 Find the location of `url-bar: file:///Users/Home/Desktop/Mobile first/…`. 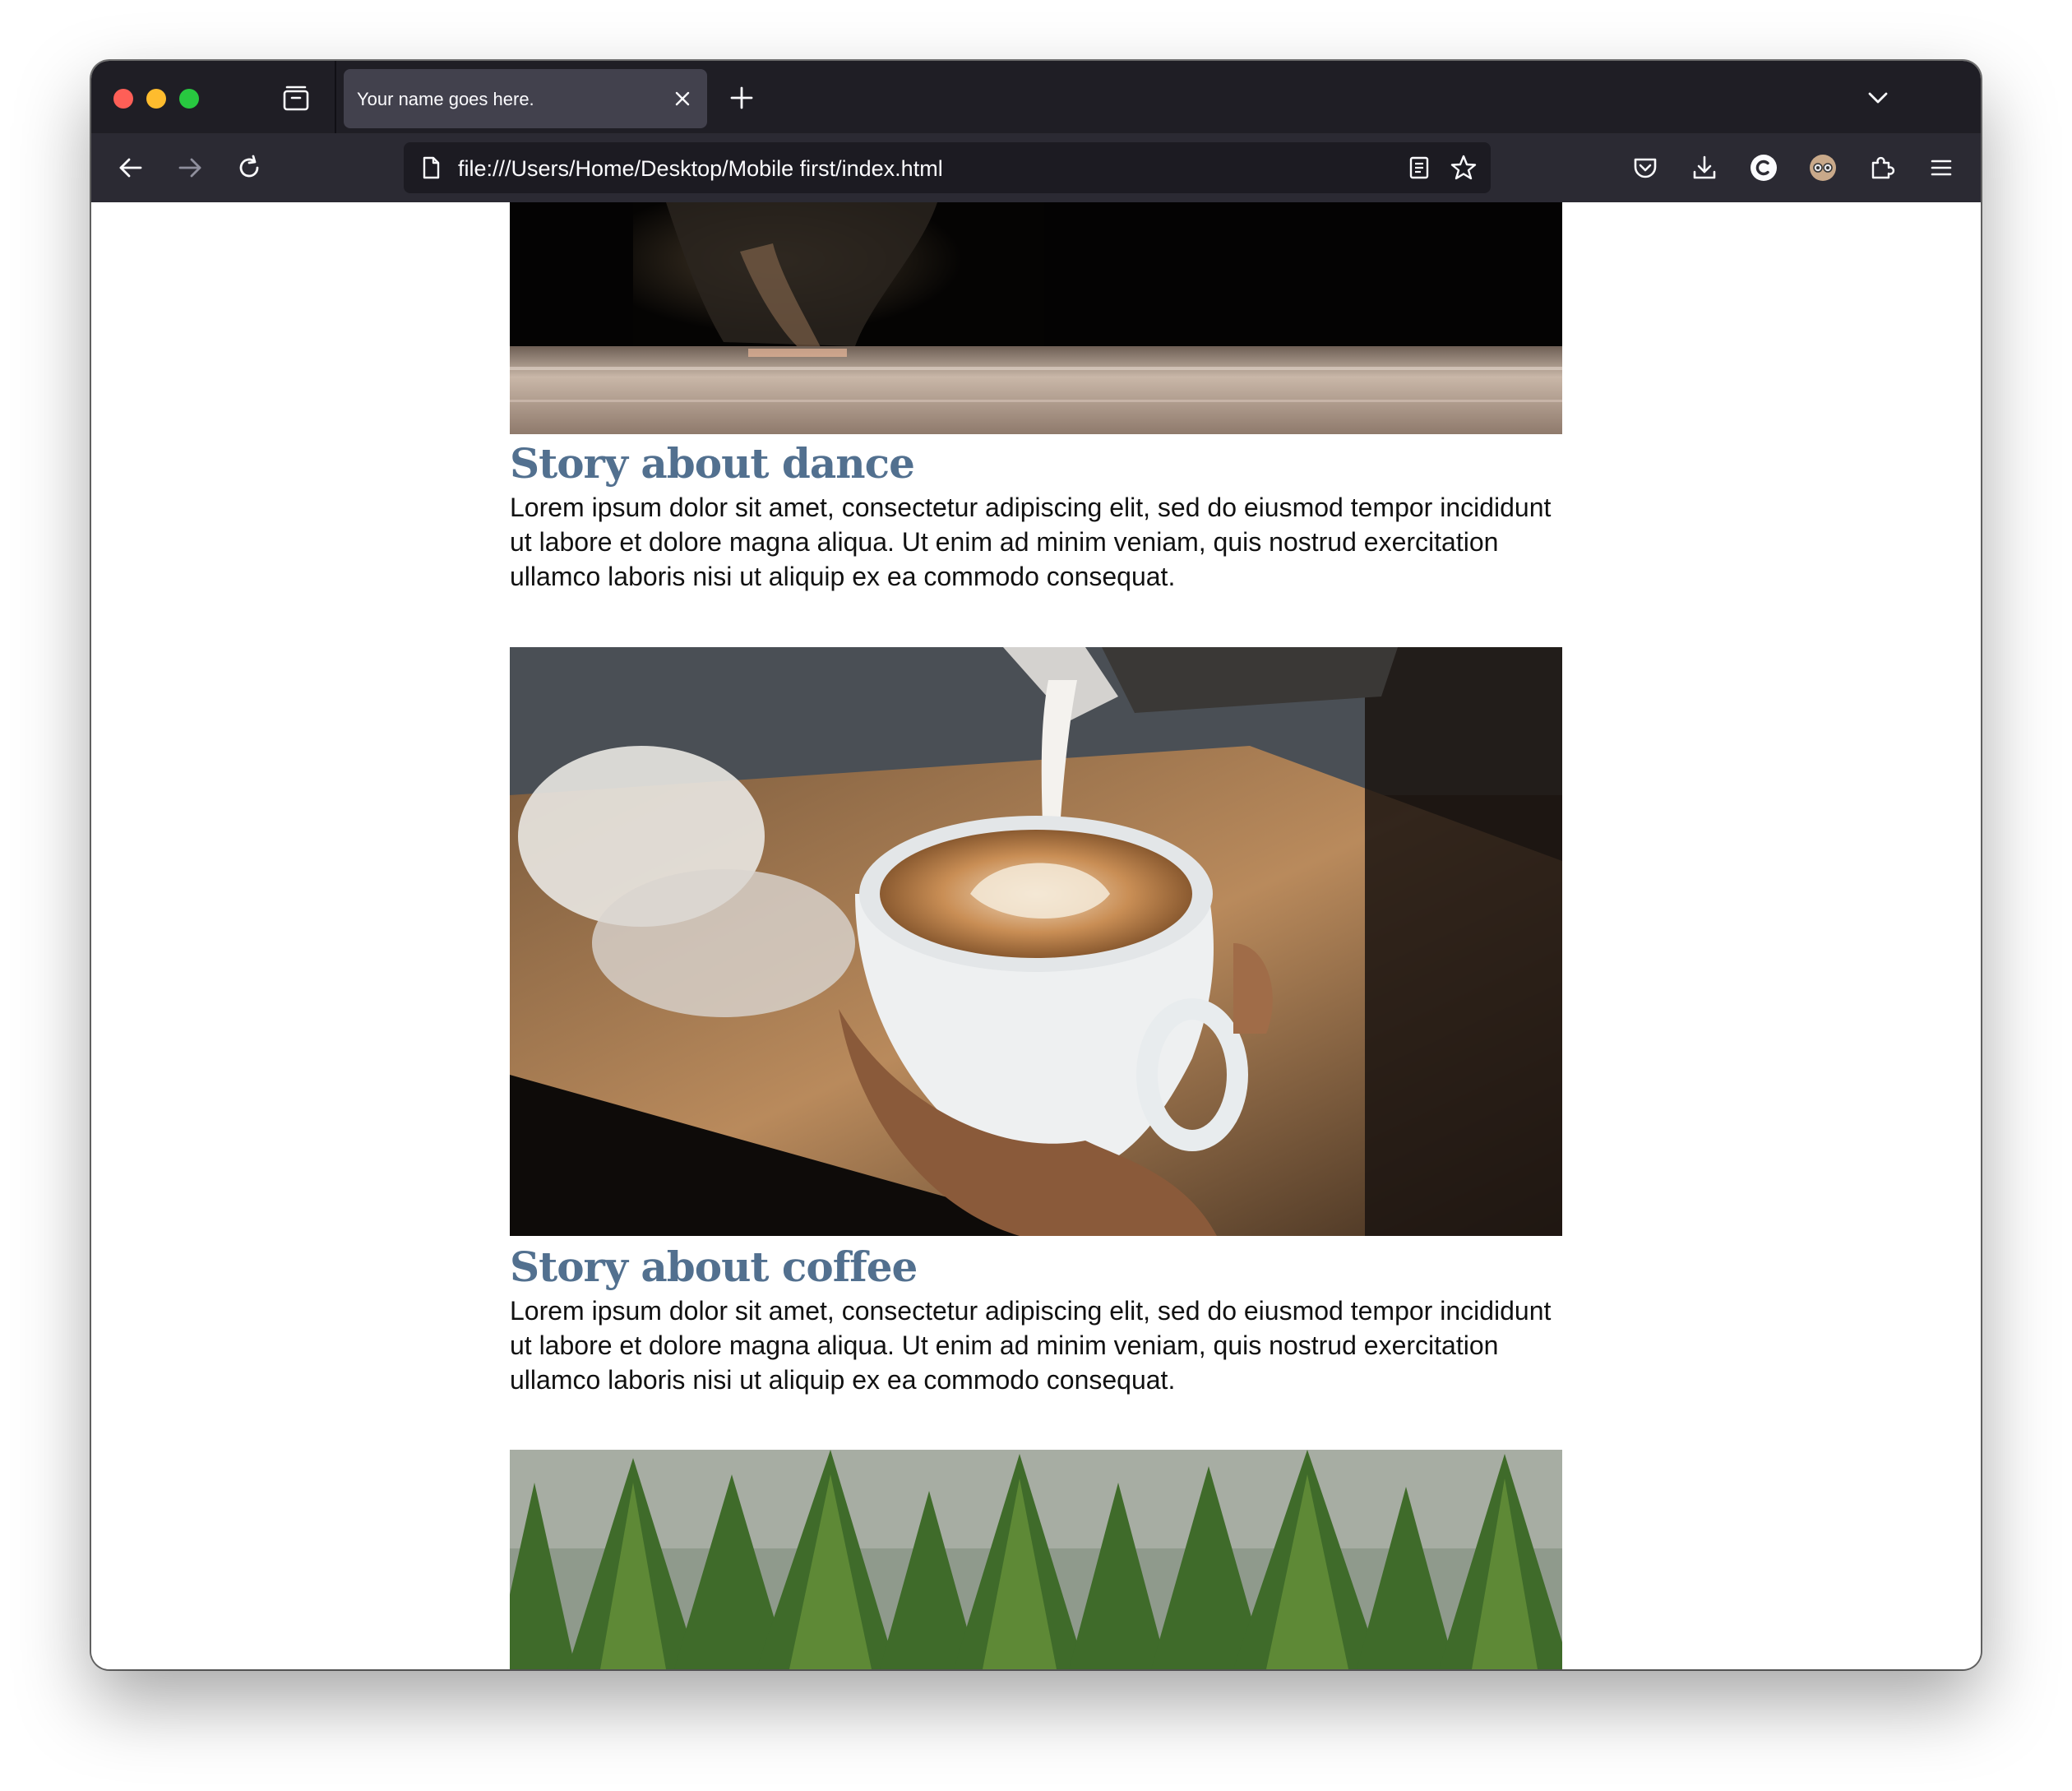

url-bar: file:///Users/Home/Desktop/Mobile first/… is located at coordinates (947, 167).